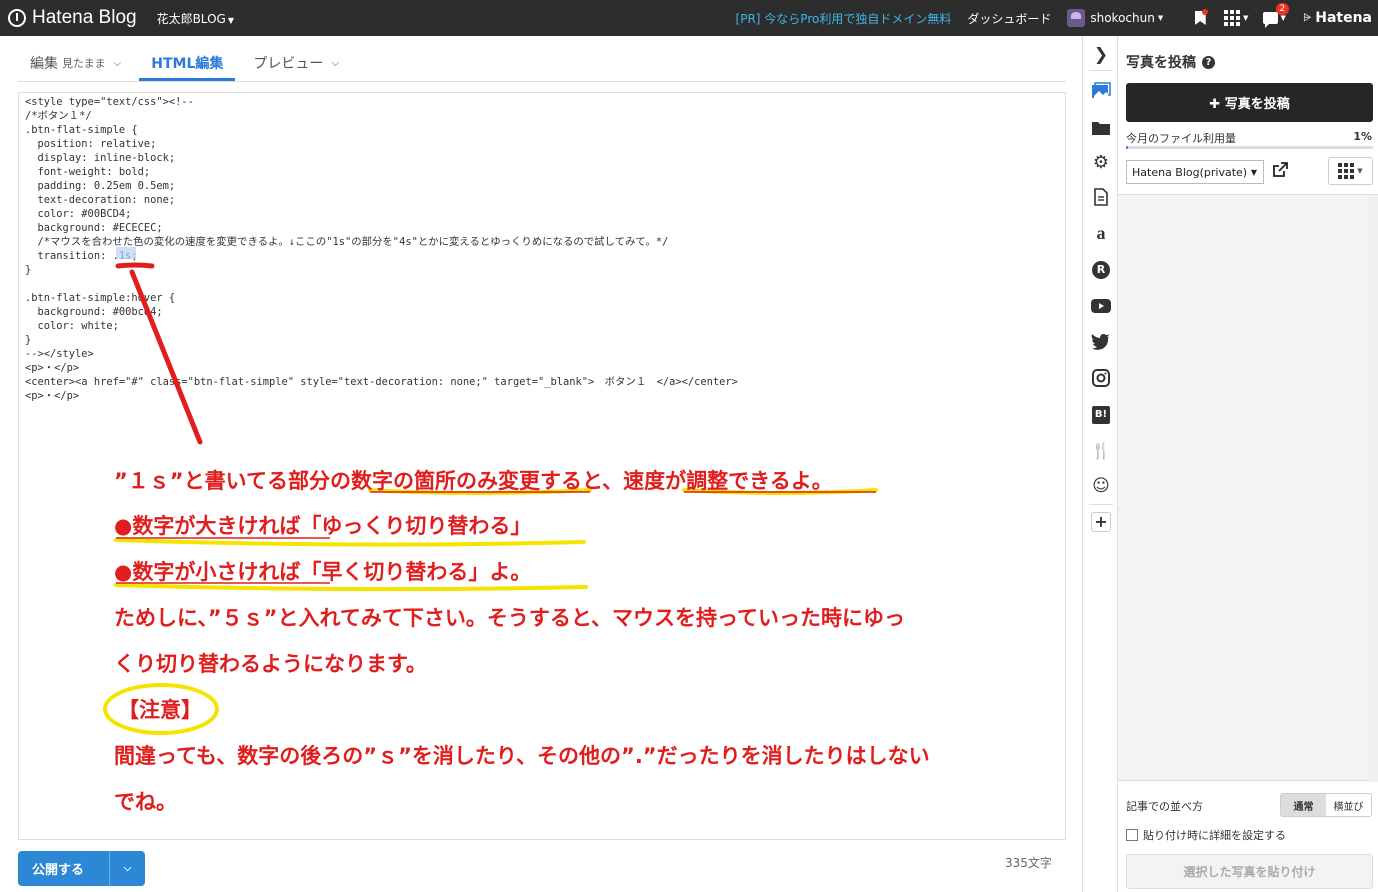 This screenshot has height=892, width=1378. Describe the element at coordinates (1101, 162) in the screenshot. I see `gear-icon: ⚙` at that location.